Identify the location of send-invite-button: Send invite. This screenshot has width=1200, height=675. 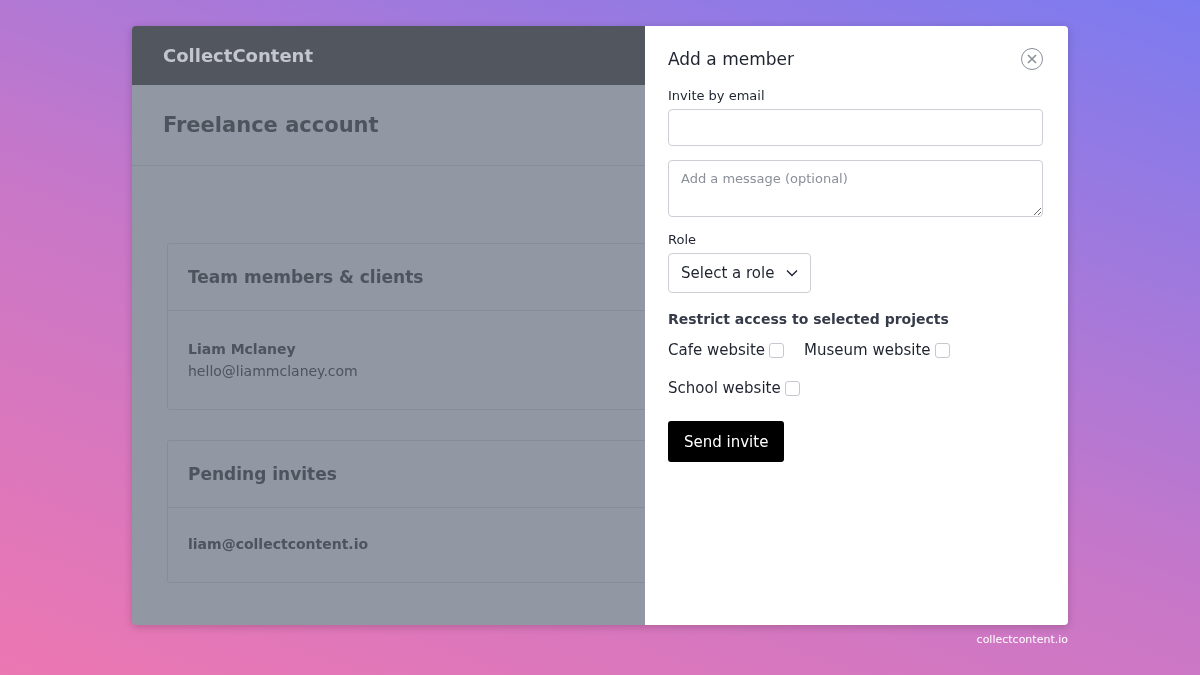
(726, 441).